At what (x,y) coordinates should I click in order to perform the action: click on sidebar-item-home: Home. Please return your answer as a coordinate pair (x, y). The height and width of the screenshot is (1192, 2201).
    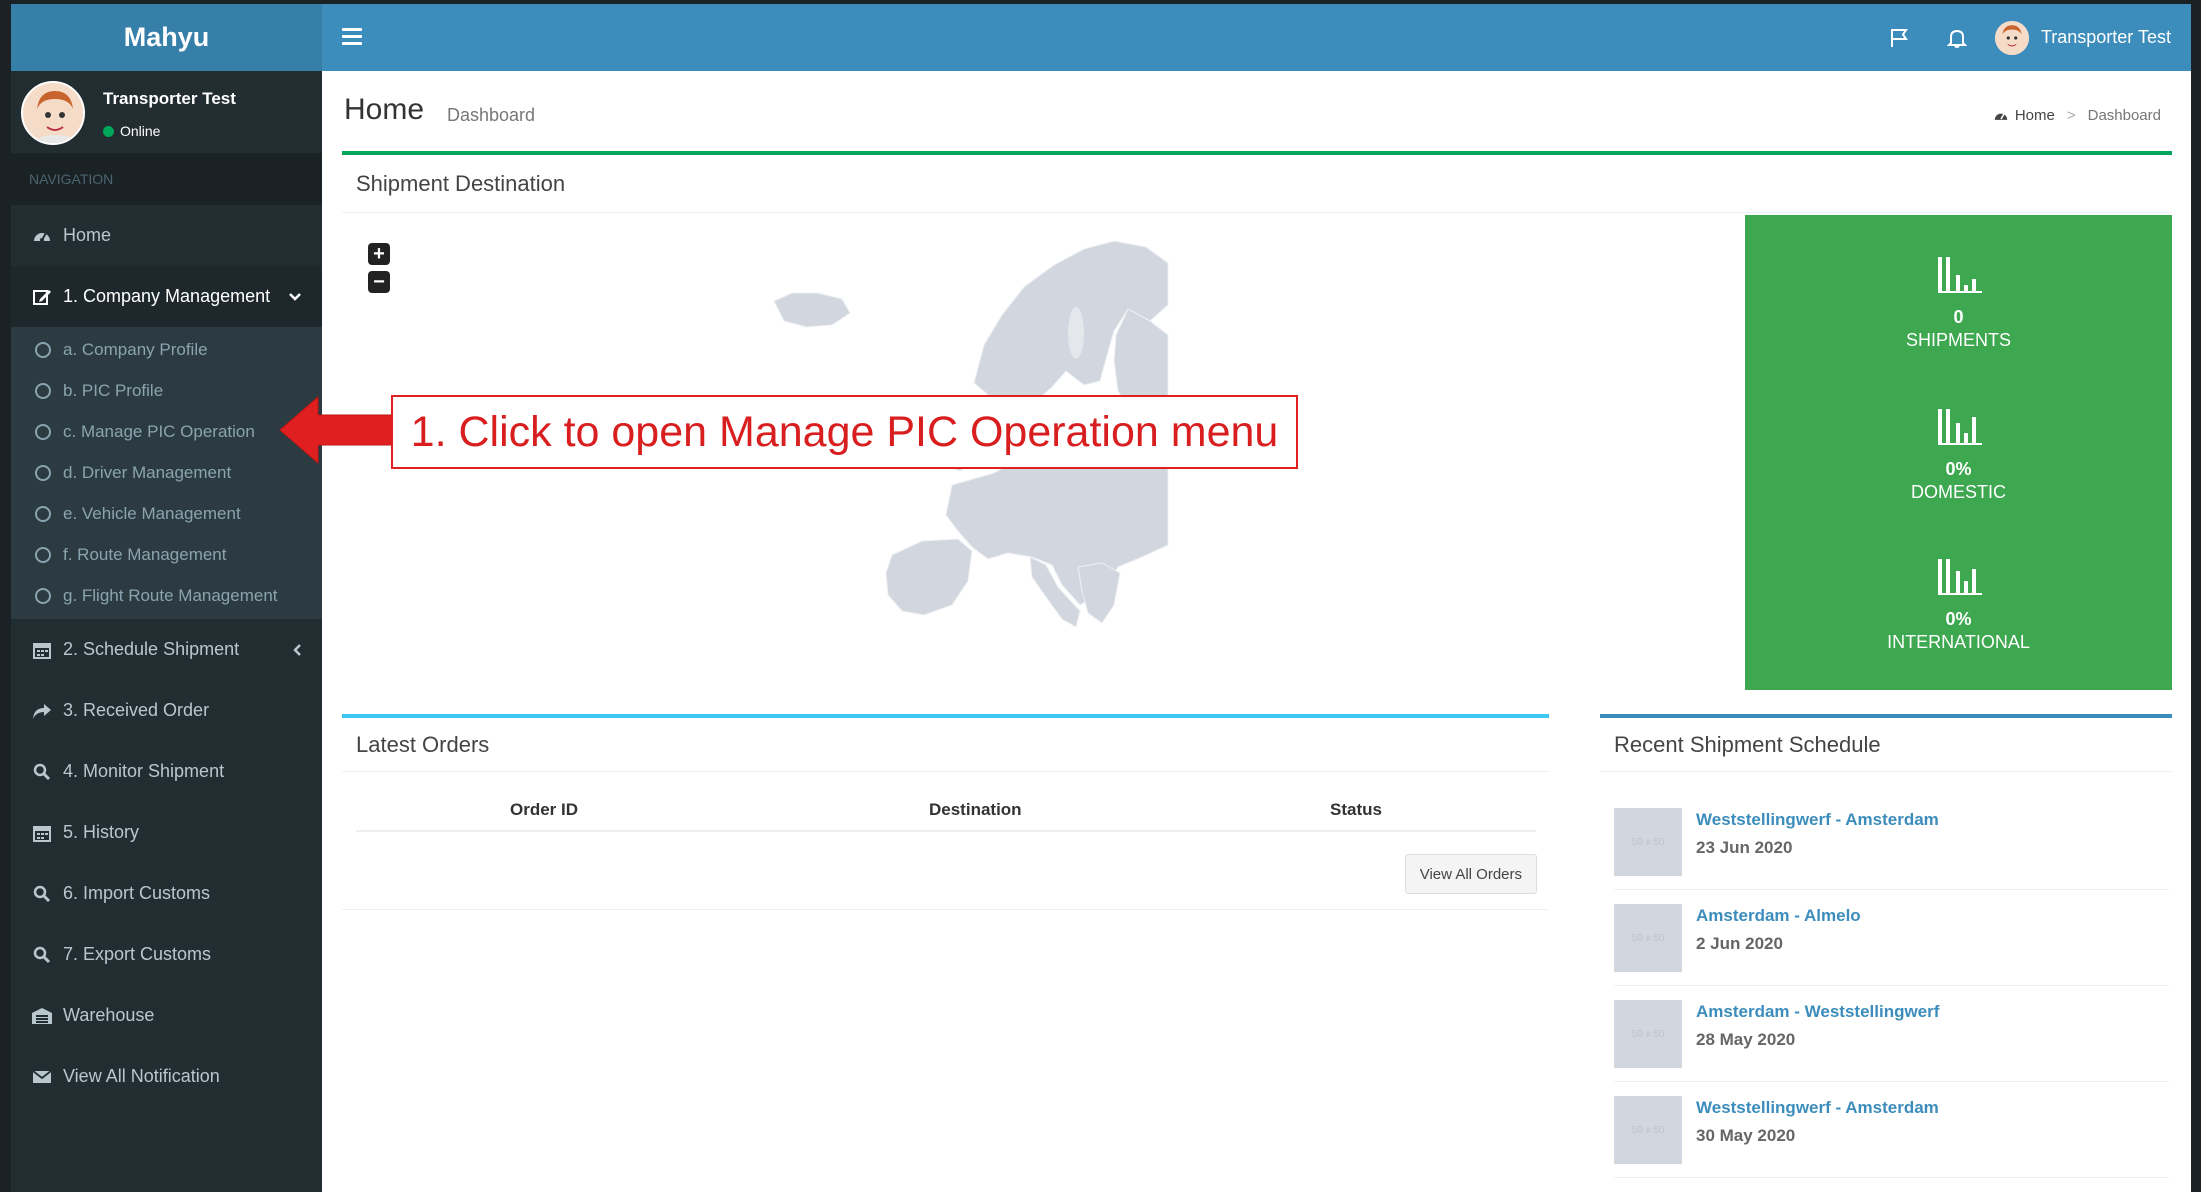
    Looking at the image, I should click on (166, 235).